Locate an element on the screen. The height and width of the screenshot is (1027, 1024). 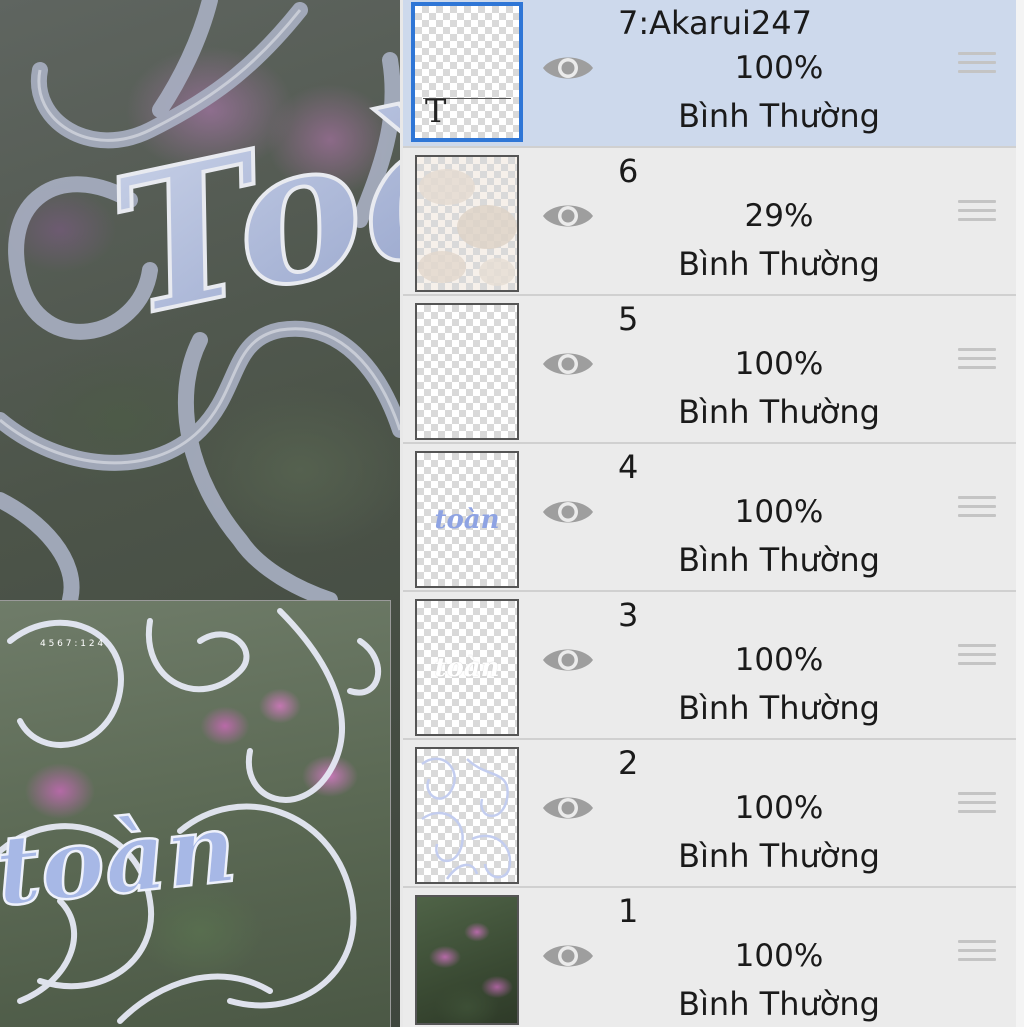
haze-preview is located at coordinates (467, 227).